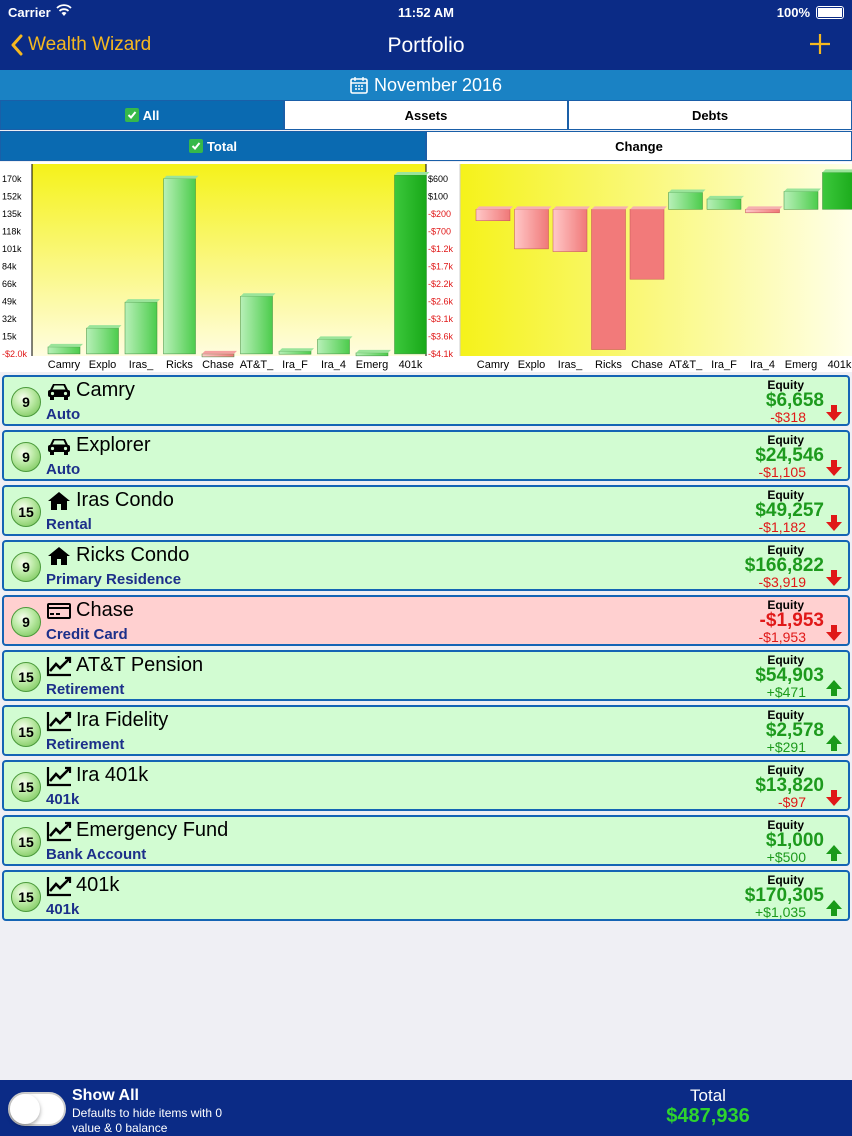 The width and height of the screenshot is (852, 1136). Describe the element at coordinates (426, 785) in the screenshot. I see `account-row: 15 Ira 401k 401k Equity $13,820 -$97` at that location.